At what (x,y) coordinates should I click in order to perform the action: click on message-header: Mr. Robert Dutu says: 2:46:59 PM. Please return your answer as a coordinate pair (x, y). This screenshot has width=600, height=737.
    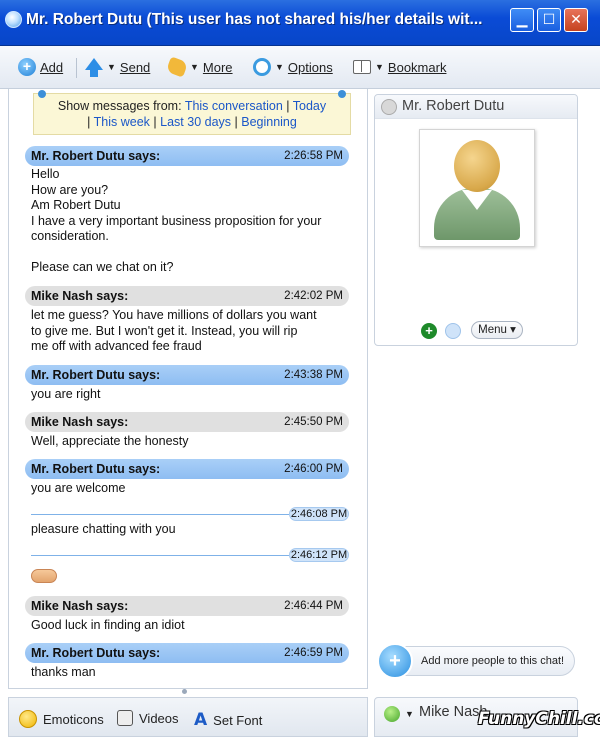
    Looking at the image, I should click on (187, 653).